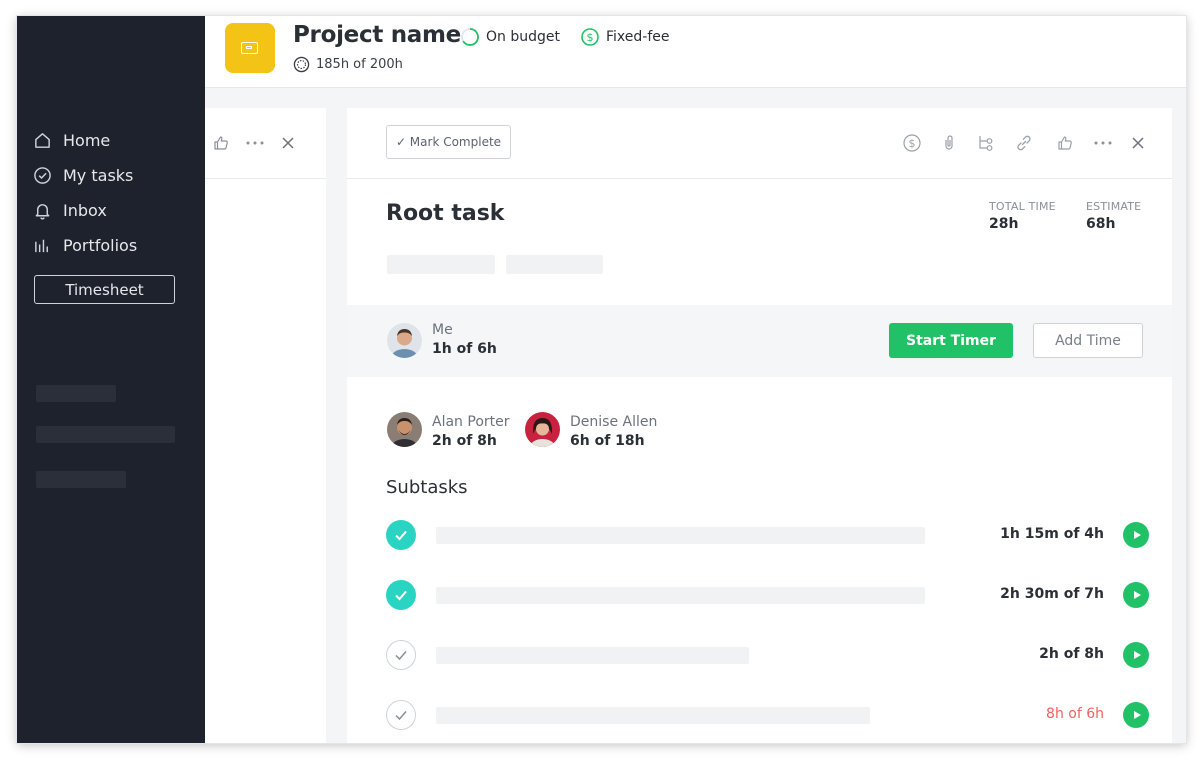  What do you see at coordinates (759, 341) in the screenshot?
I see `my-time-row: Me 1h of 6h Start Timer Add Time` at bounding box center [759, 341].